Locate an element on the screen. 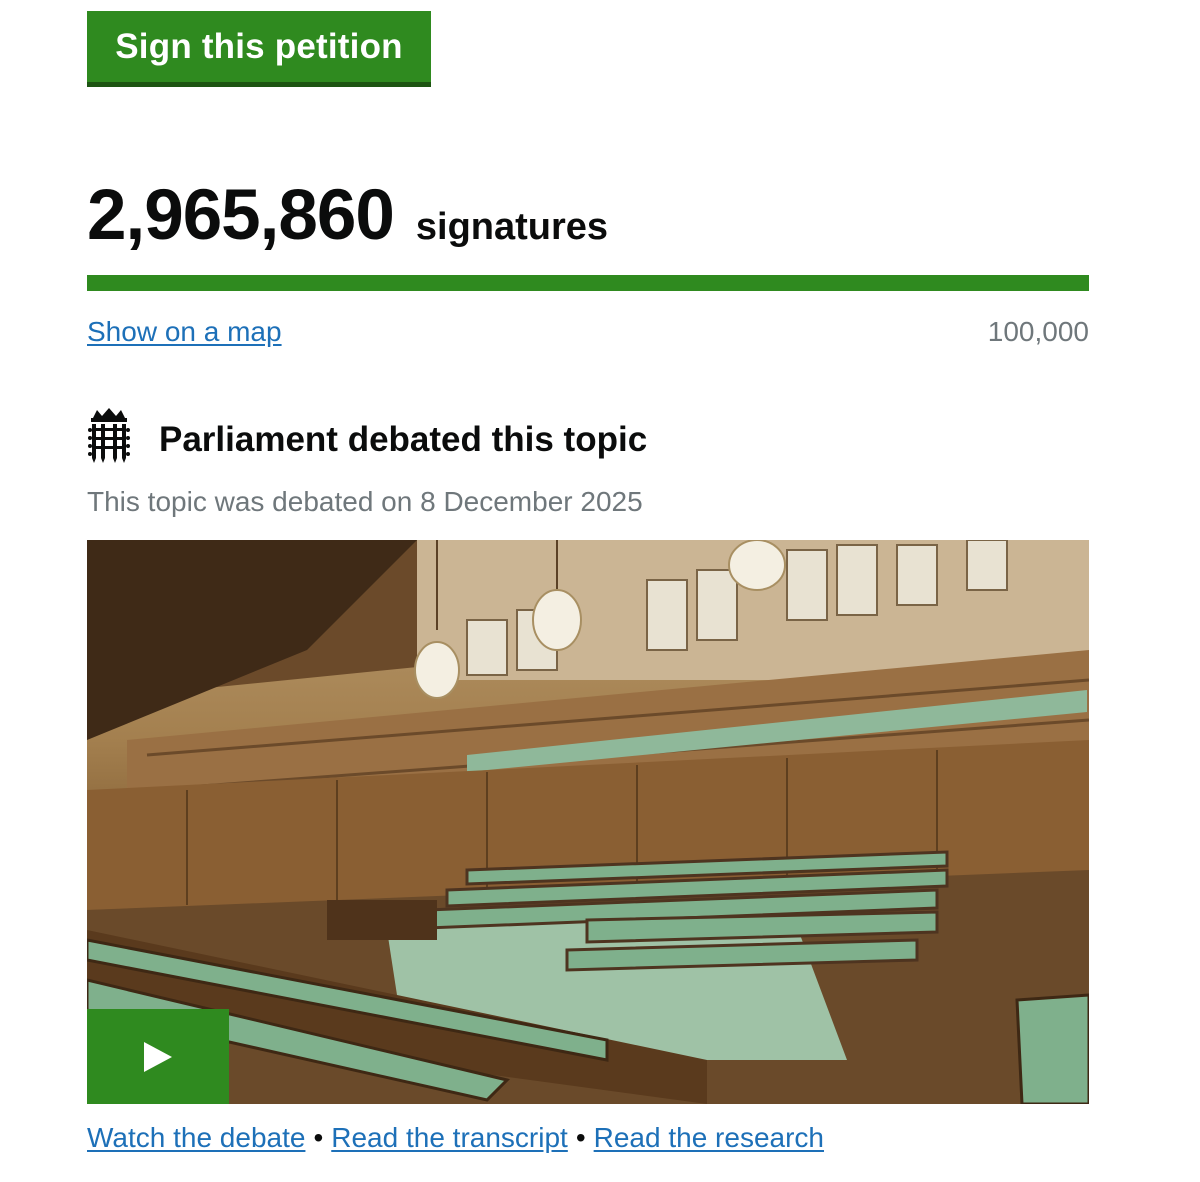 This screenshot has height=1182, width=1200. debate-threshold: 100,000 is located at coordinates (1038, 331).